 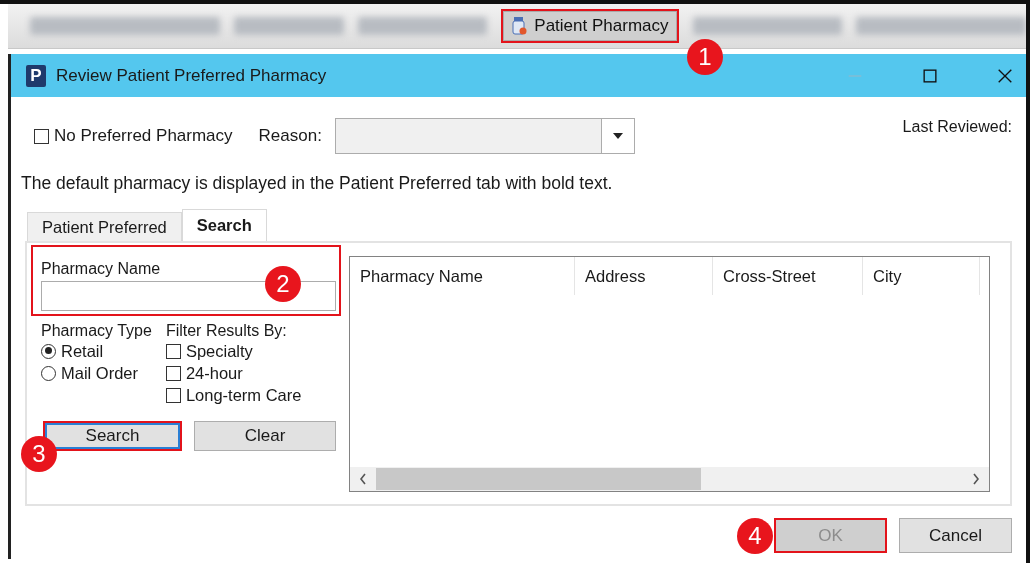 What do you see at coordinates (96, 331) in the screenshot?
I see `group-label: Pharmacy Type` at bounding box center [96, 331].